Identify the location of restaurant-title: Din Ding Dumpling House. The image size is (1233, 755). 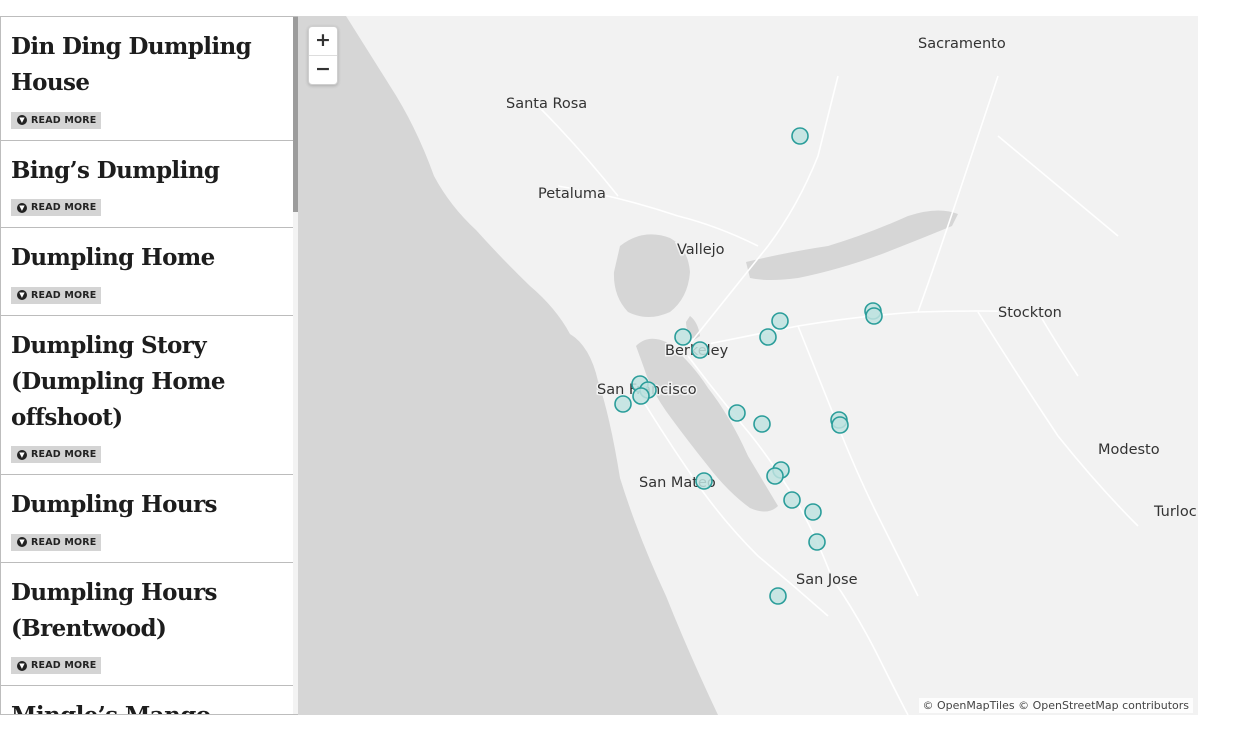
(131, 64).